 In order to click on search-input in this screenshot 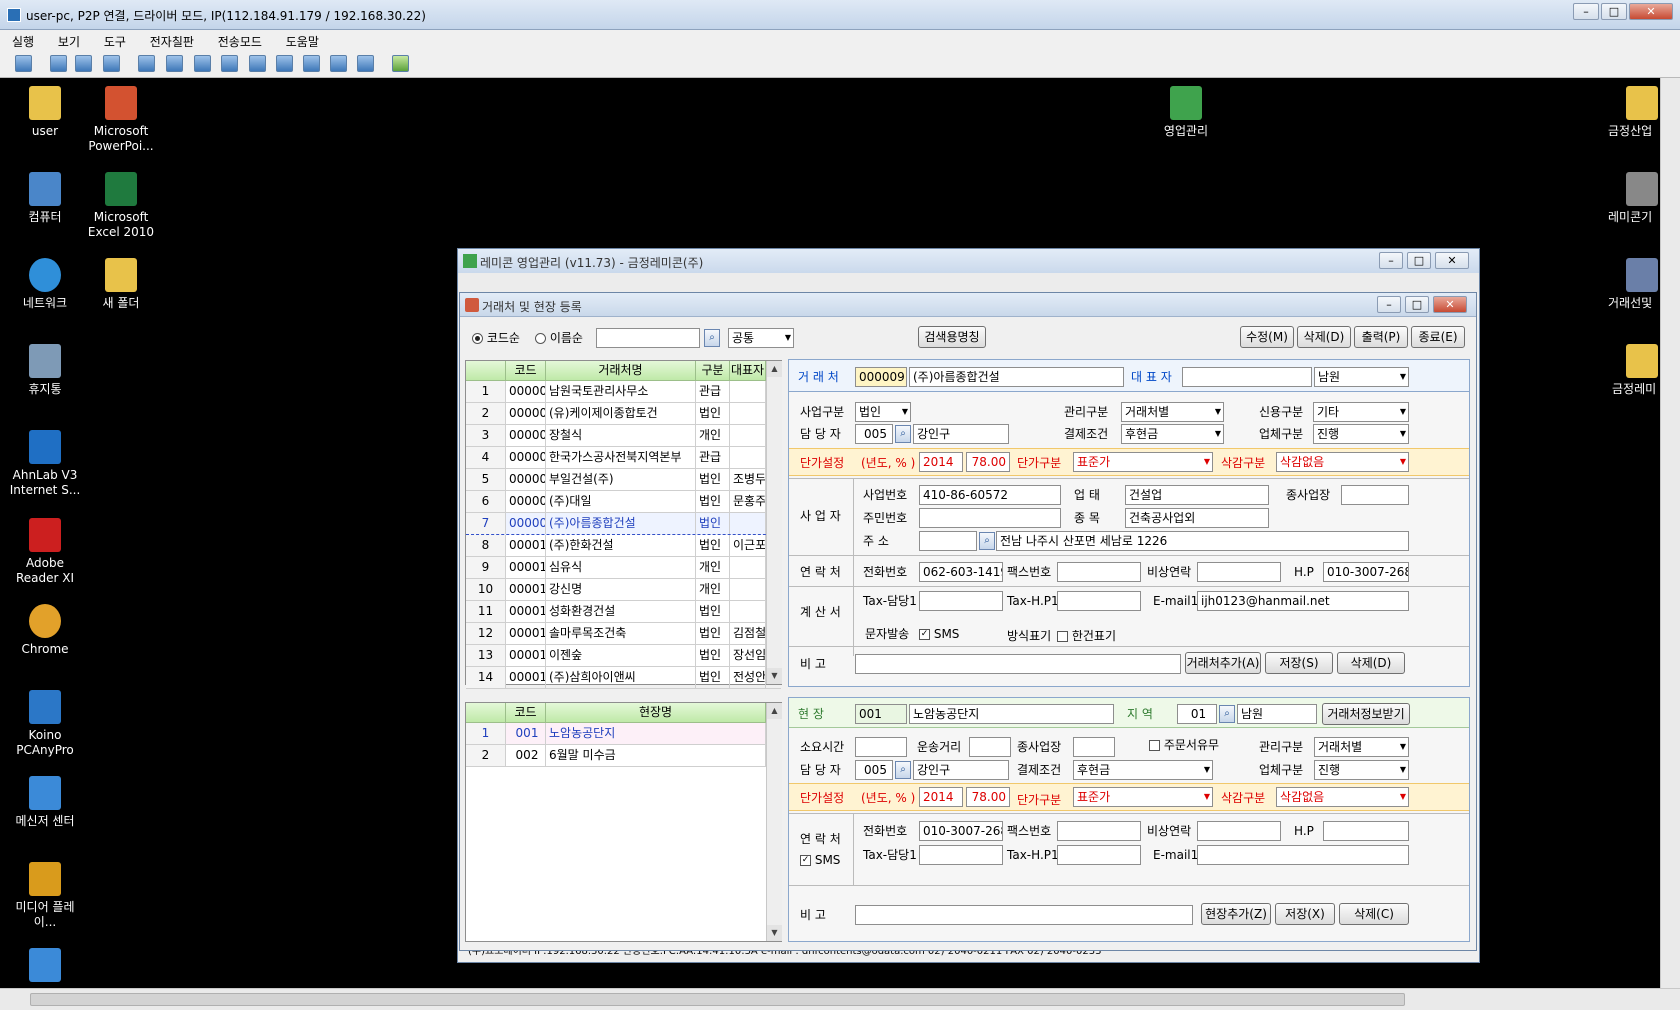, I will do `click(648, 338)`.